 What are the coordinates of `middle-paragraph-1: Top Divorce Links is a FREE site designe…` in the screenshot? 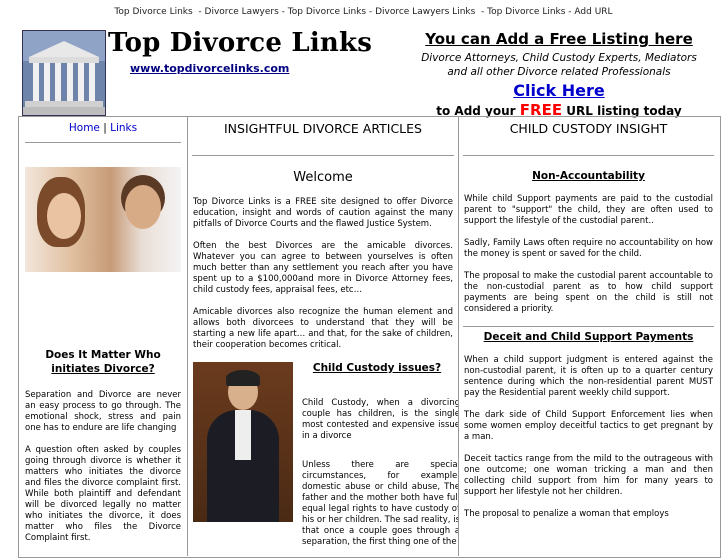 It's located at (323, 213).